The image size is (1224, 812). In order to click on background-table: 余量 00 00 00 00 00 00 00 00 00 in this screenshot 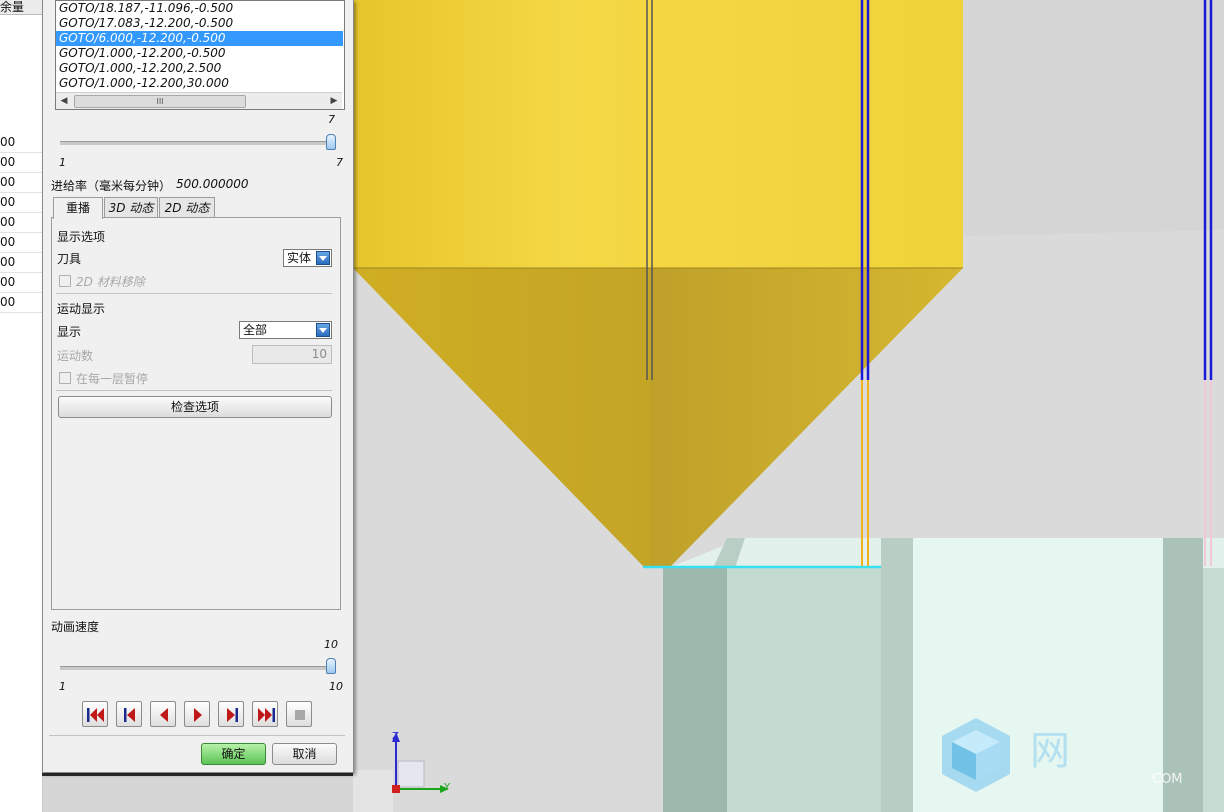, I will do `click(21, 406)`.